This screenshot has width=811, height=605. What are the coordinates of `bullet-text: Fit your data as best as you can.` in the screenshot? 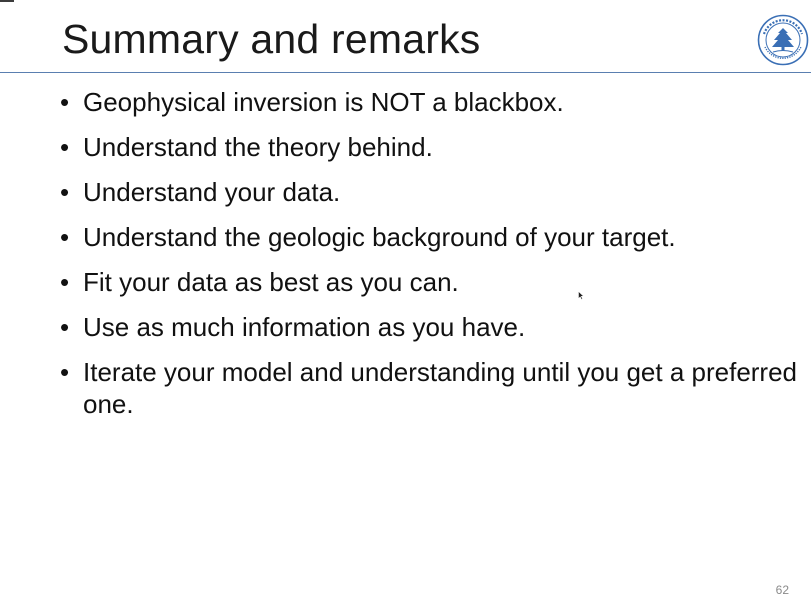 It's located at (271, 282).